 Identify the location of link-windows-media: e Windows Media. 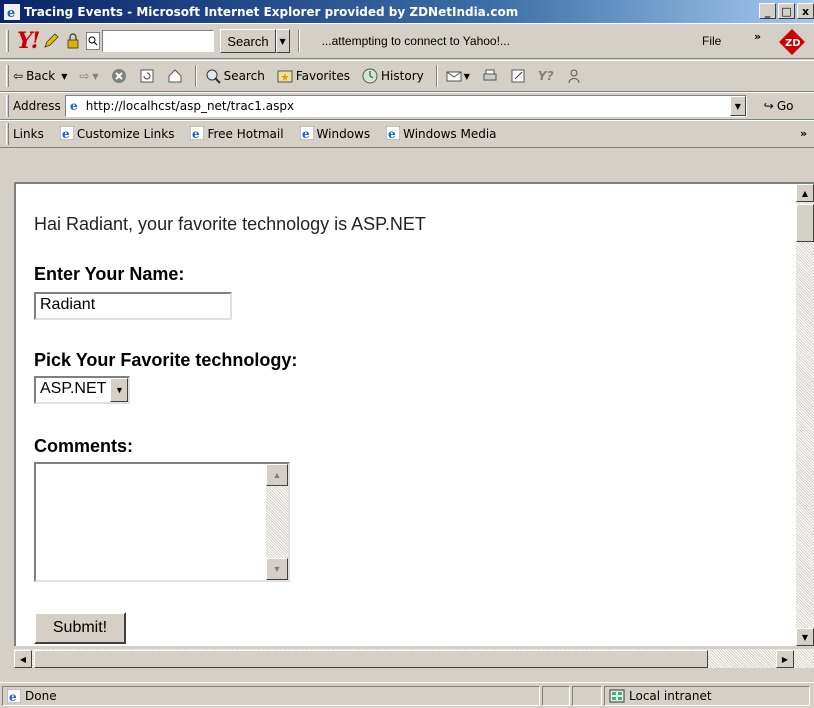
(441, 134).